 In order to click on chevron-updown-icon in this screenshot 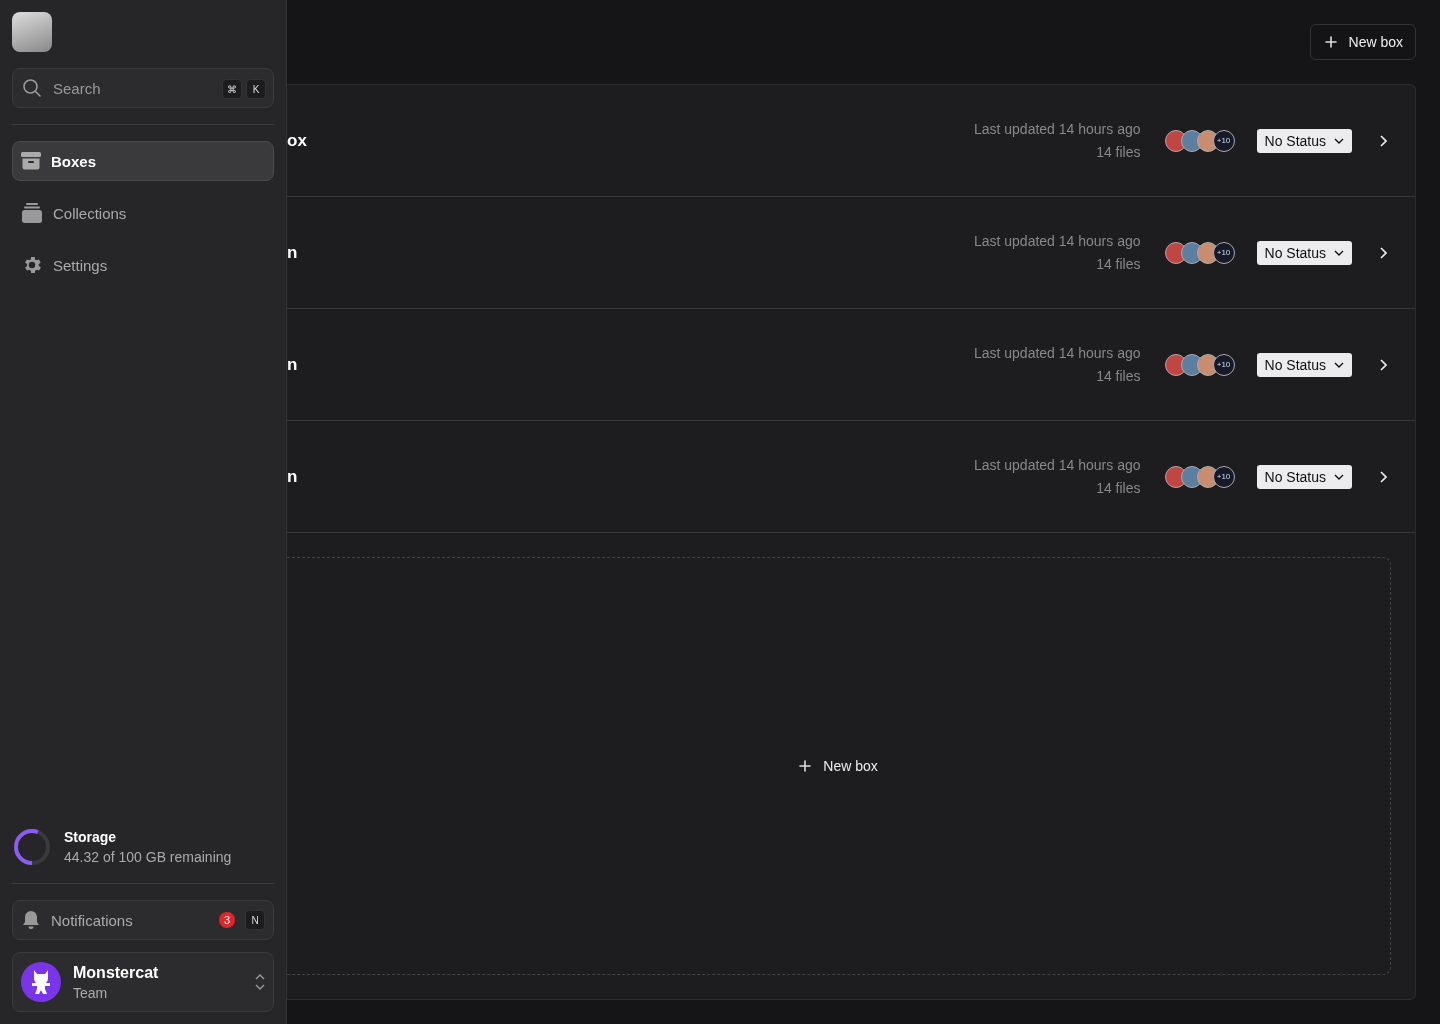, I will do `click(260, 982)`.